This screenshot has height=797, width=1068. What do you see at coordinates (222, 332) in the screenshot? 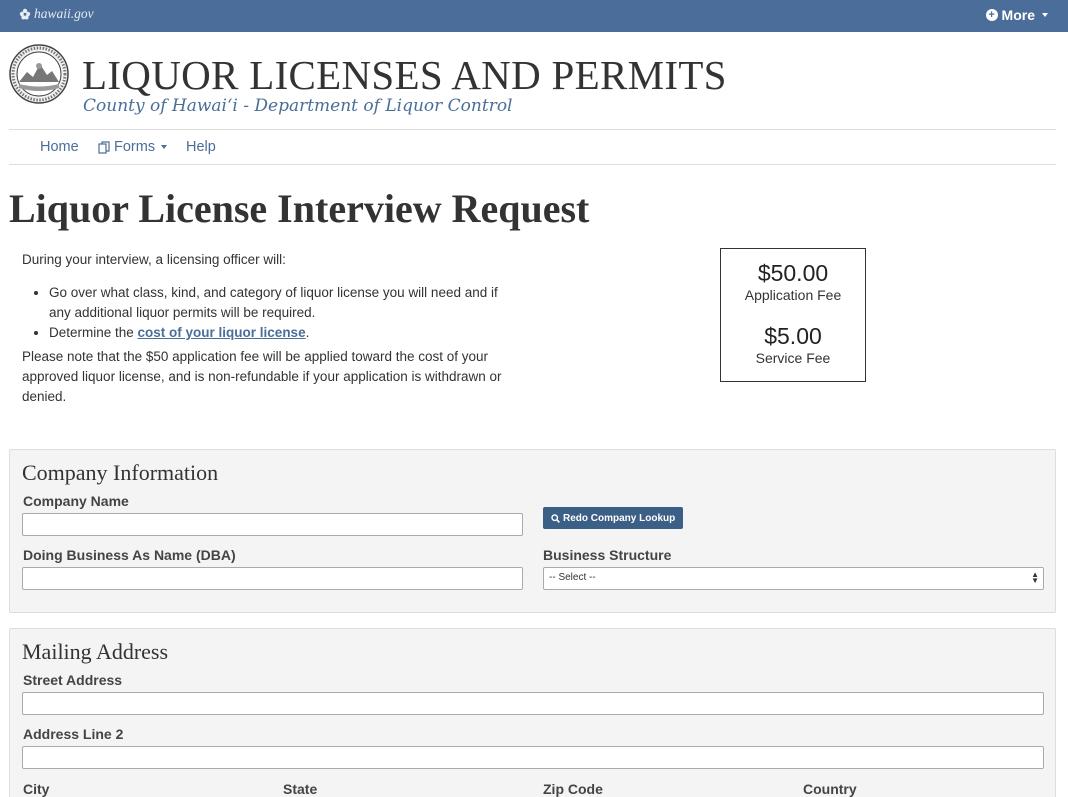
I see `cost-link: cost of your liquor license` at bounding box center [222, 332].